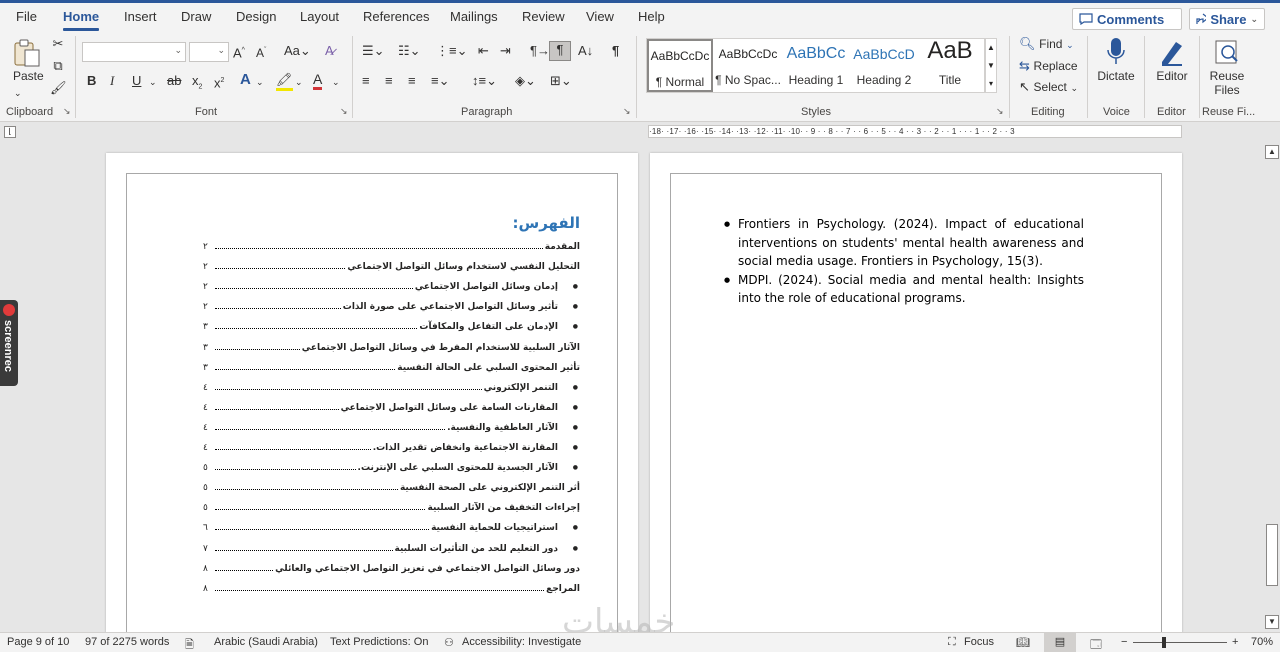 The image size is (1280, 652). I want to click on numbering-icon: ☷⌄, so click(409, 51).